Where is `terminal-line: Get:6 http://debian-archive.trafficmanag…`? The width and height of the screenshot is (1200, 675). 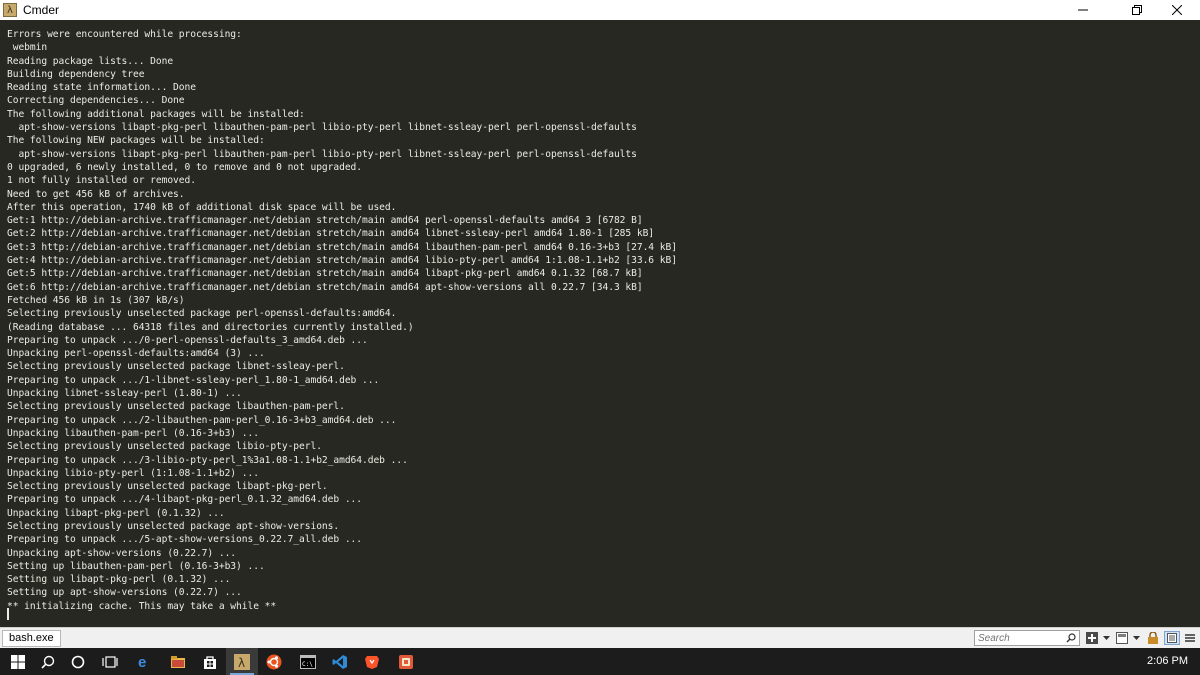 terminal-line: Get:6 http://debian-archive.trafficmanag… is located at coordinates (325, 287).